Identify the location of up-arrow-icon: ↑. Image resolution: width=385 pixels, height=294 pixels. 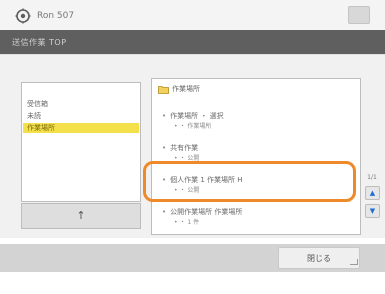
(81, 215).